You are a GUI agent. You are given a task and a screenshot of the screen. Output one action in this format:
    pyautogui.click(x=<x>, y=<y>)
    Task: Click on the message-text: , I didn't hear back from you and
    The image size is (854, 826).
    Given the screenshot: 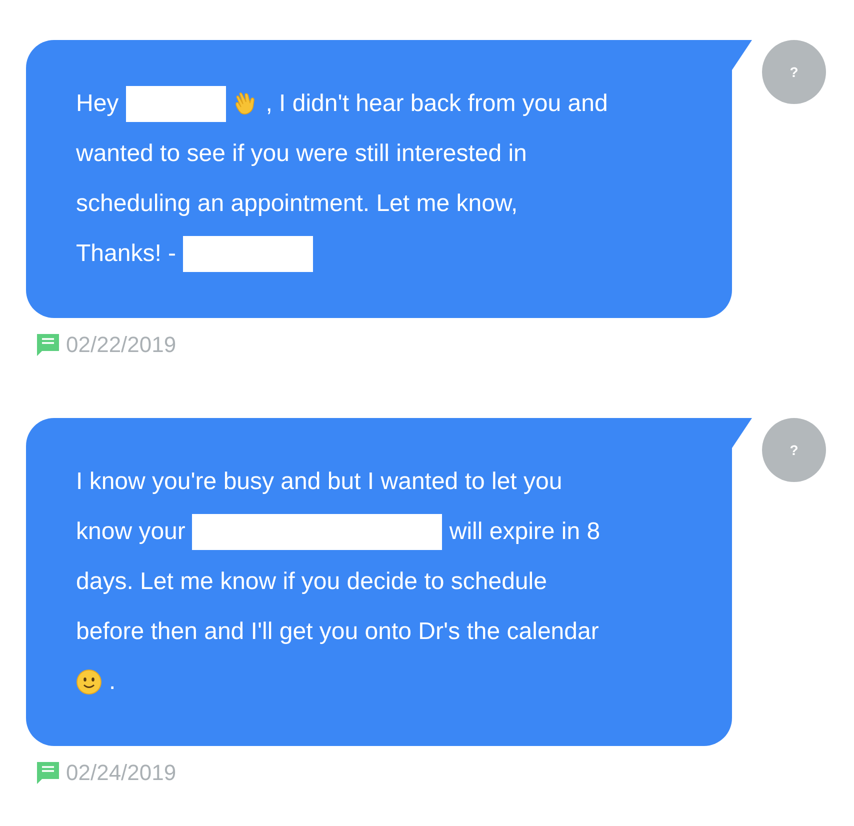 What is the action you would take?
    pyautogui.click(x=437, y=104)
    